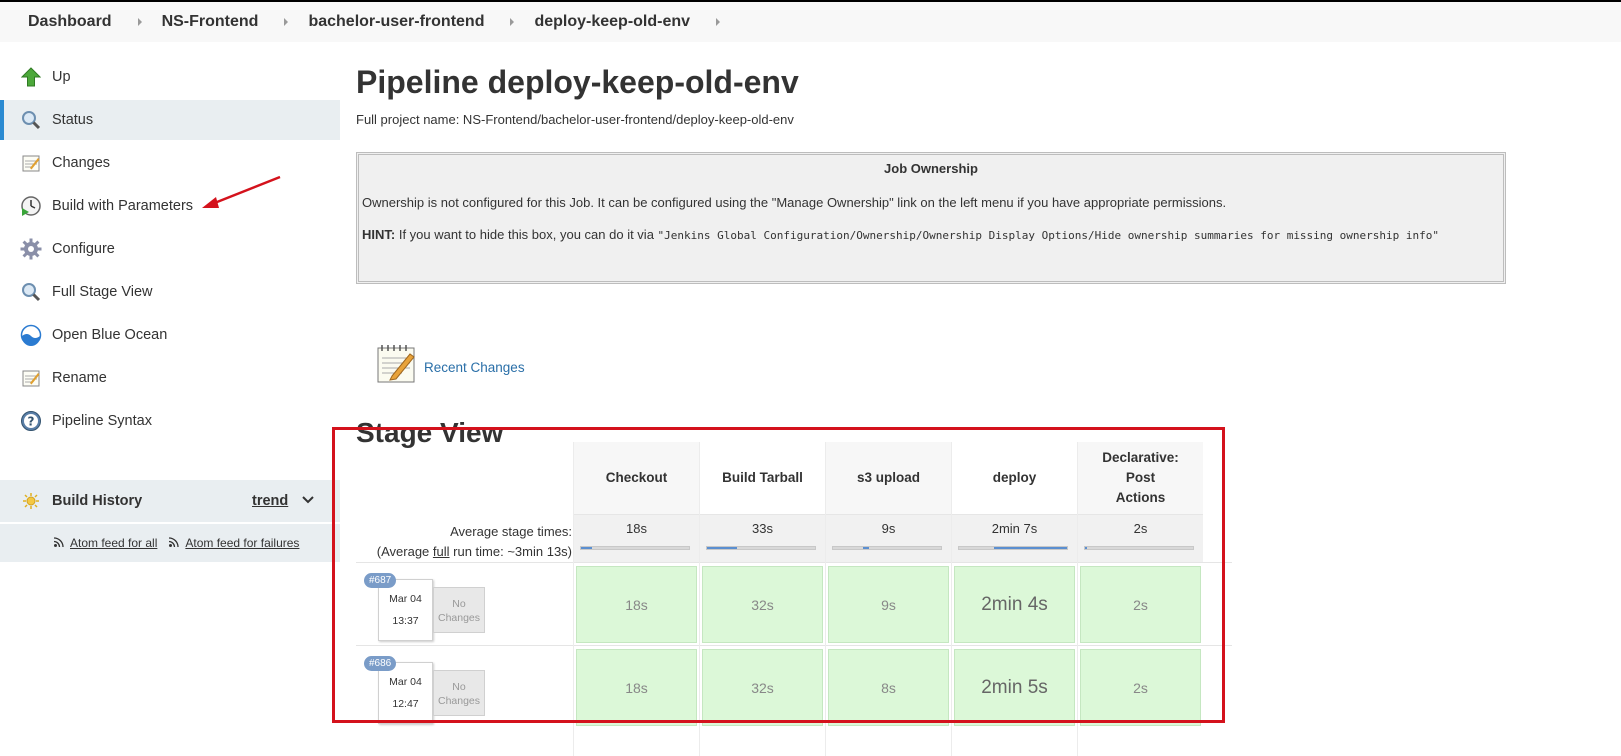 Image resolution: width=1621 pixels, height=756 pixels. Describe the element at coordinates (380, 580) in the screenshot. I see `build-badge: #687` at that location.